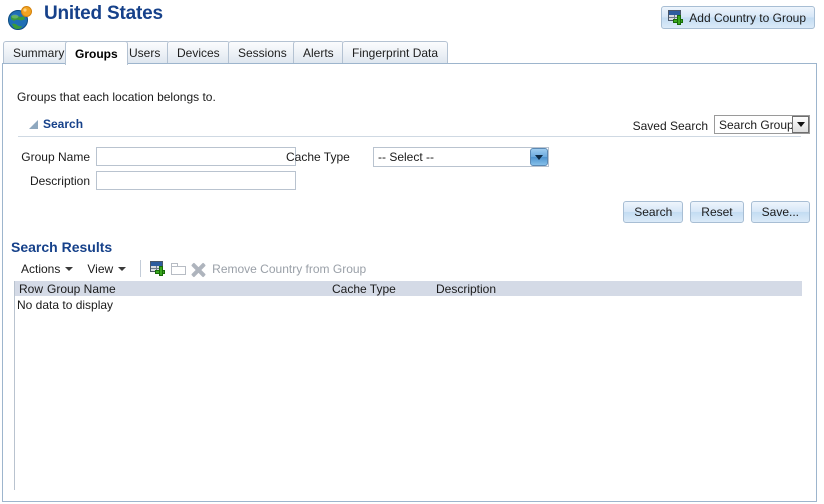 The width and height of the screenshot is (824, 504). Describe the element at coordinates (145, 53) in the screenshot. I see `tab-users-label: Users` at that location.